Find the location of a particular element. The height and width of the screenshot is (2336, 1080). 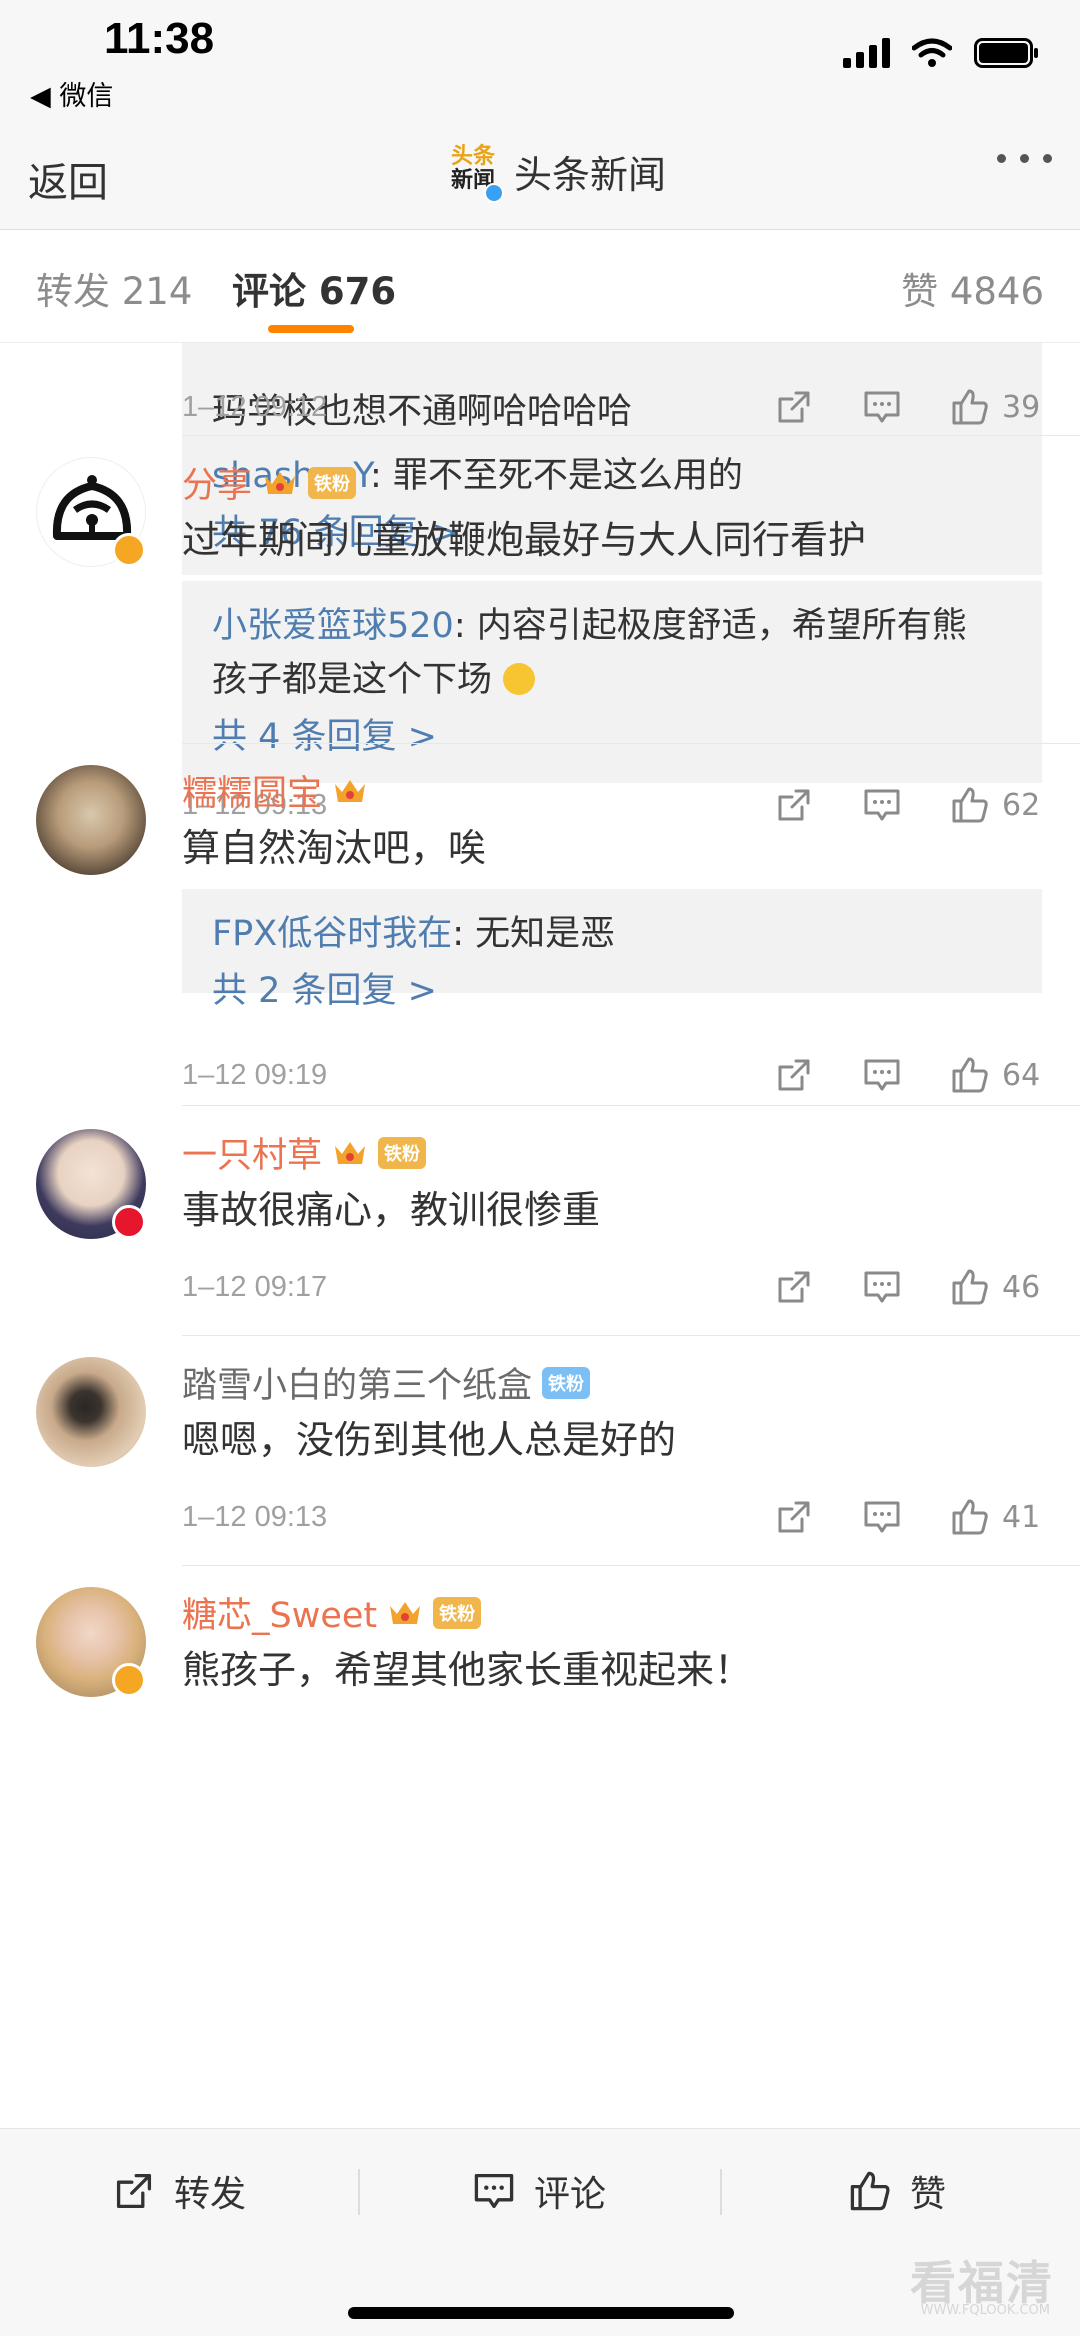

like-count: 39 is located at coordinates (1021, 407).